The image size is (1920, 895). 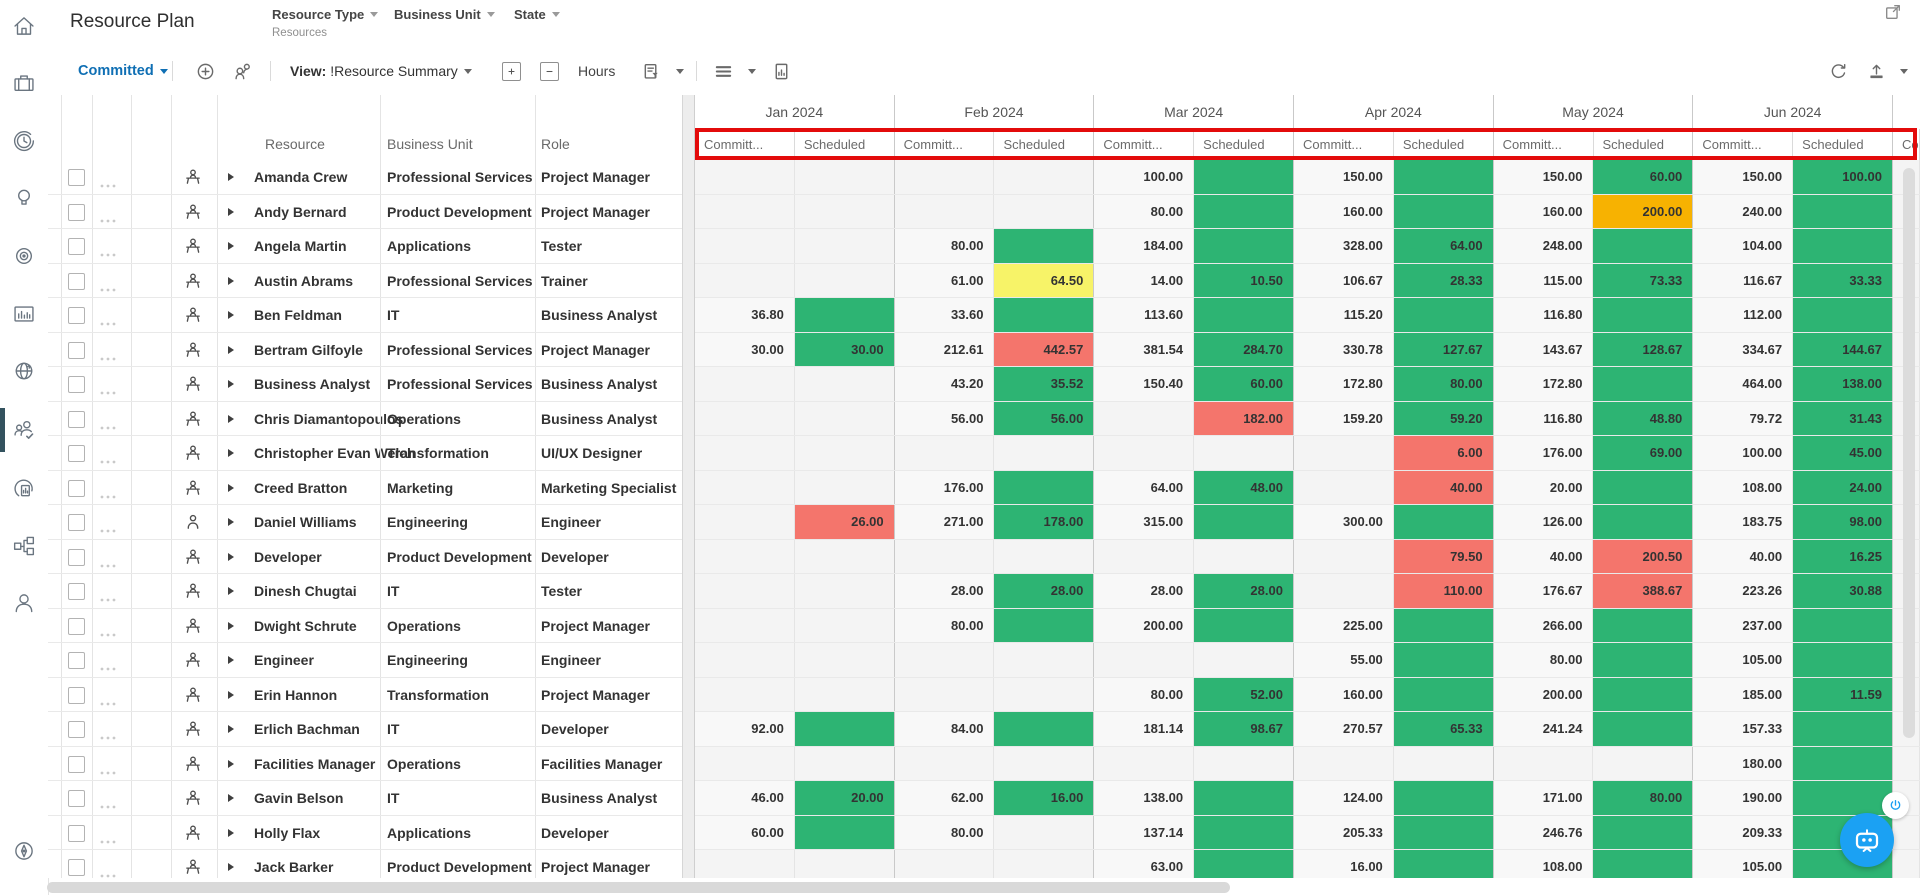 I want to click on scheduled-cell: 60.00, so click(x=1643, y=177).